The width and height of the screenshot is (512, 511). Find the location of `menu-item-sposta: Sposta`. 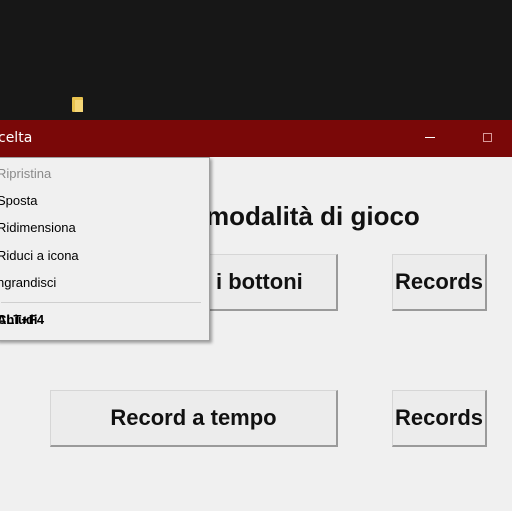

menu-item-sposta: Sposta is located at coordinates (104, 201).